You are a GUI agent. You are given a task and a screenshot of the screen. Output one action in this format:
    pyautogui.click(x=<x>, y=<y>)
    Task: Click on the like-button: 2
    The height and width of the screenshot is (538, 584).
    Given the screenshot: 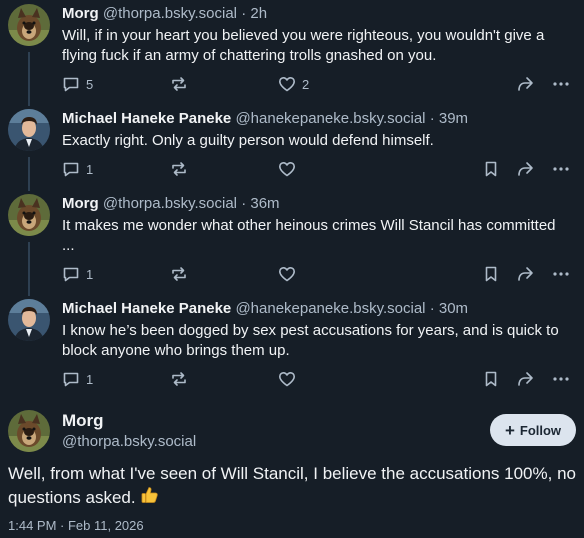 What is the action you would take?
    pyautogui.click(x=293, y=84)
    